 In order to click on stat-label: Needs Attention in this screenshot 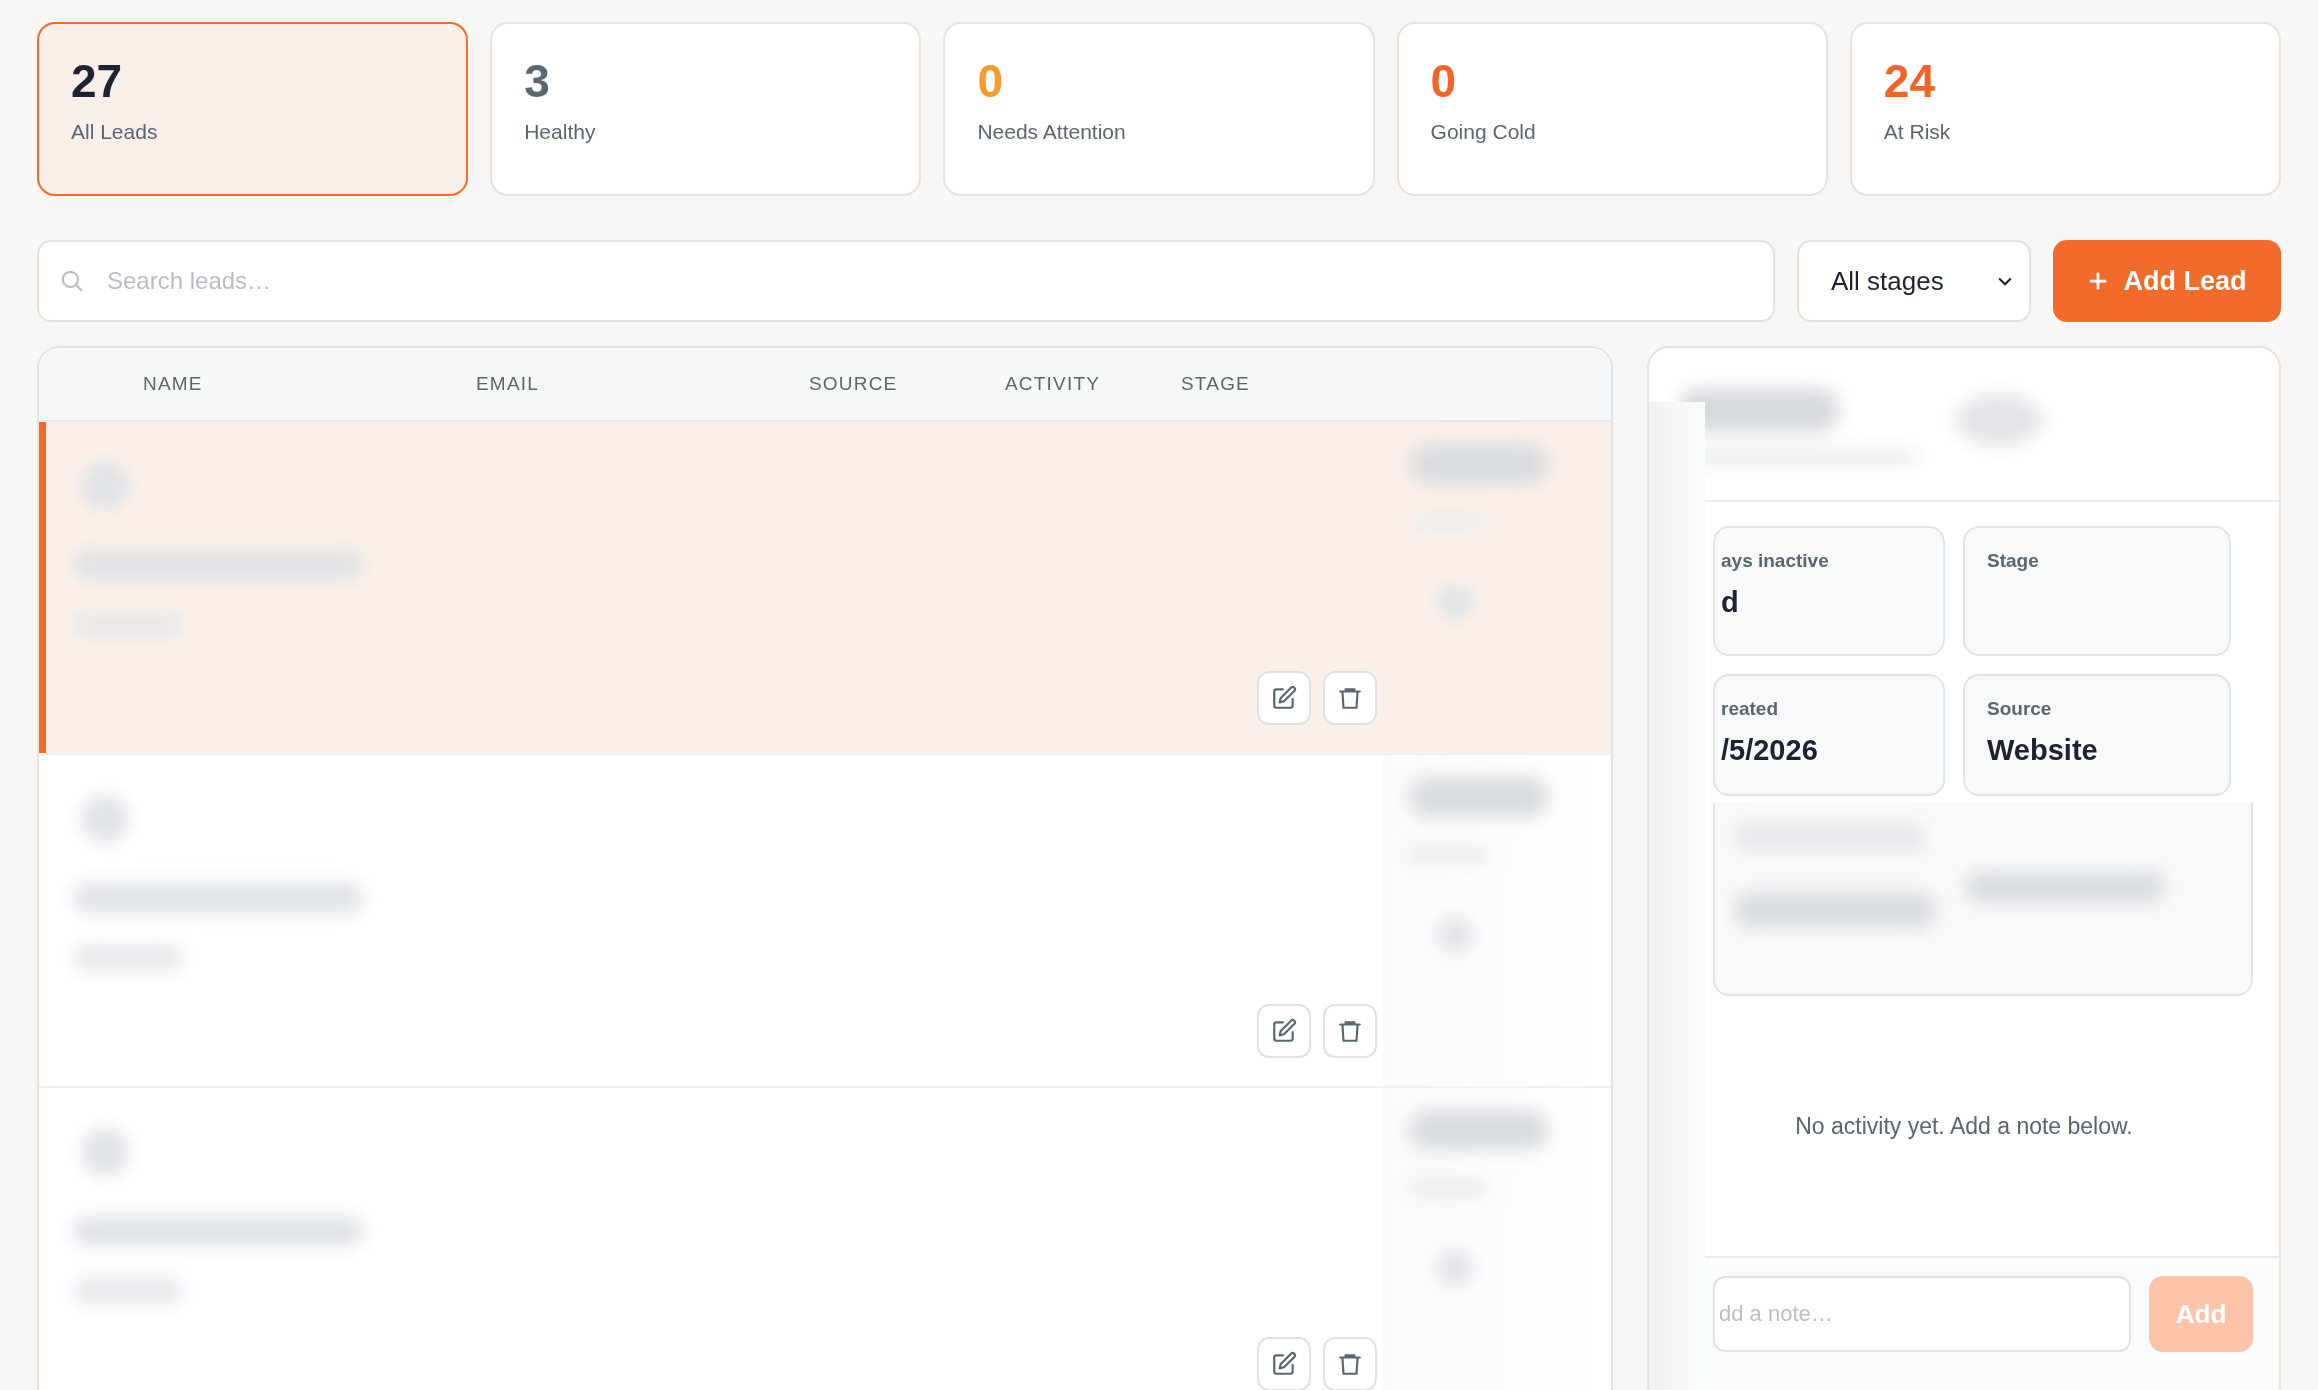, I will do `click(1051, 132)`.